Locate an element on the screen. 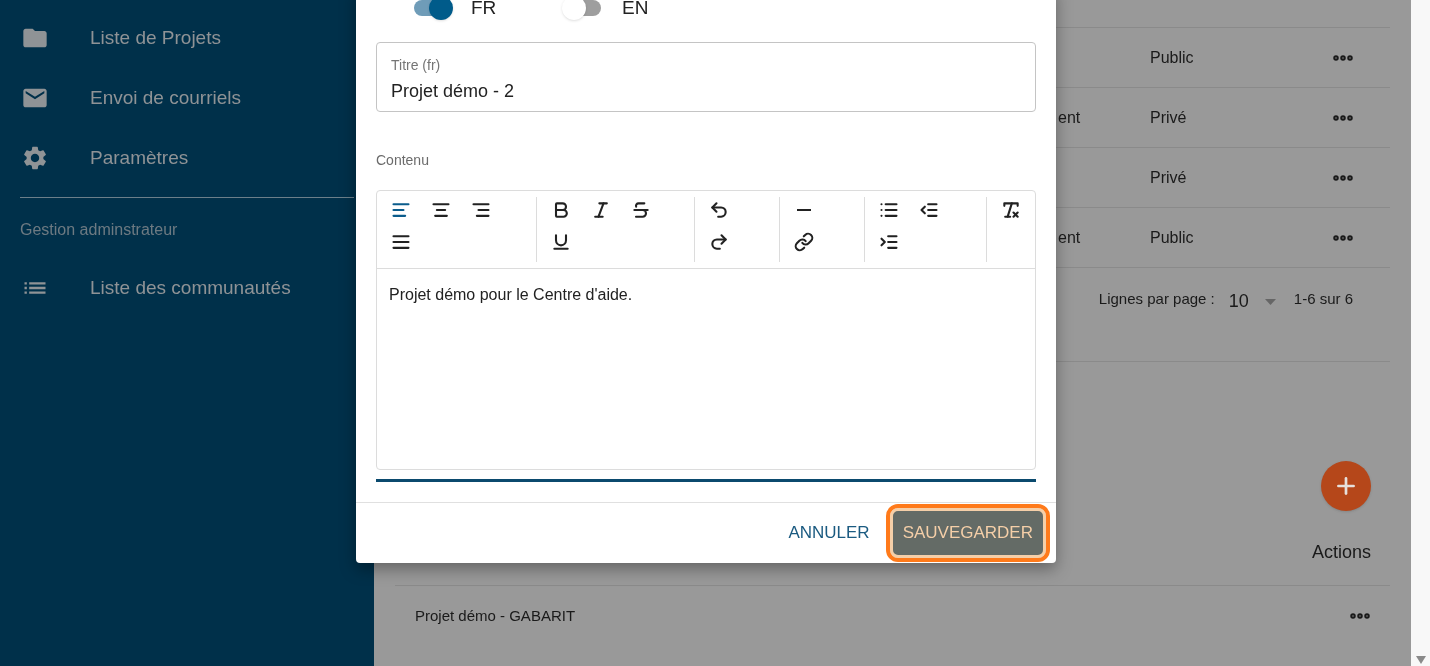  section-title: Gestion adminstrateur is located at coordinates (99, 230).